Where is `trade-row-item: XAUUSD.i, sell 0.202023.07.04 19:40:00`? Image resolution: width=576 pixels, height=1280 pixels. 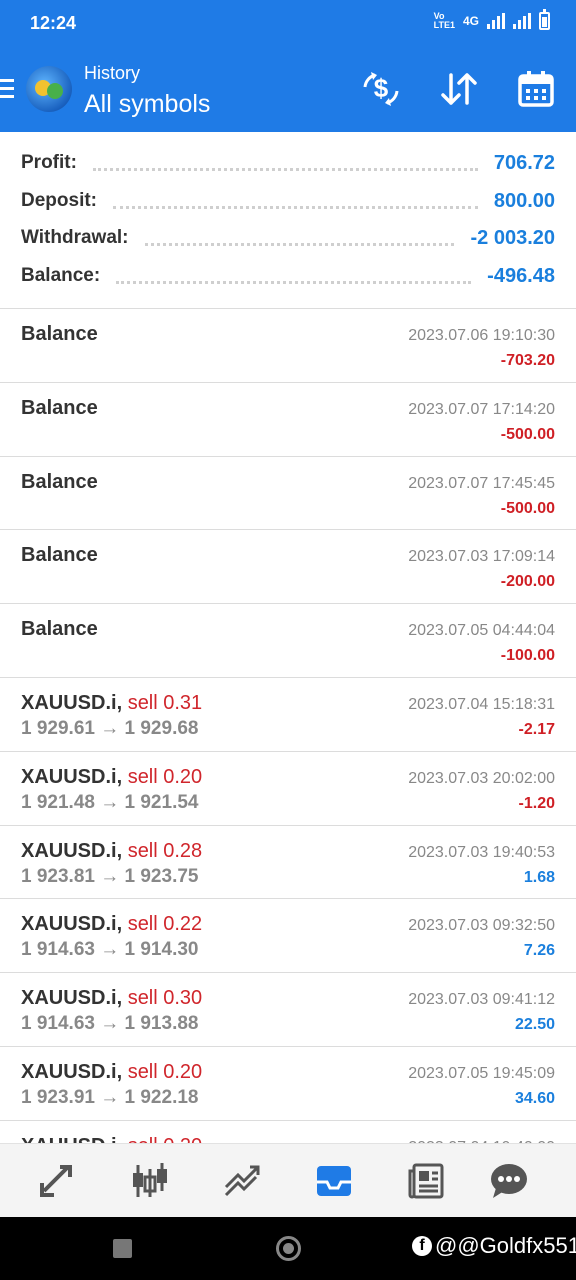
trade-row-item: XAUUSD.i, sell 0.202023.07.04 19:40:00 is located at coordinates (288, 1132).